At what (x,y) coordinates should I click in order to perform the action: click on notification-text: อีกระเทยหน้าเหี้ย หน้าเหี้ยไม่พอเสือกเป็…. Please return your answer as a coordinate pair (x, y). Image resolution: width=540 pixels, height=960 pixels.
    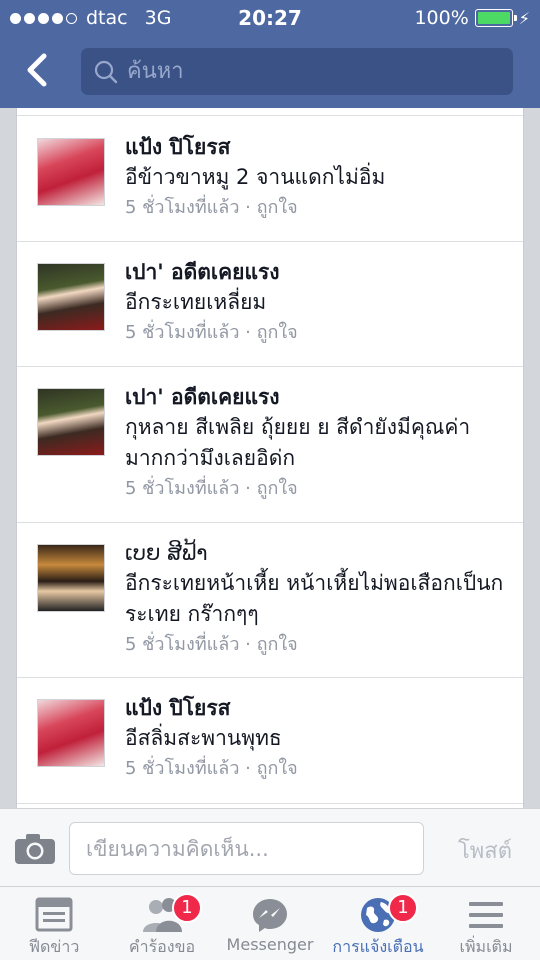
    Looking at the image, I should click on (314, 598).